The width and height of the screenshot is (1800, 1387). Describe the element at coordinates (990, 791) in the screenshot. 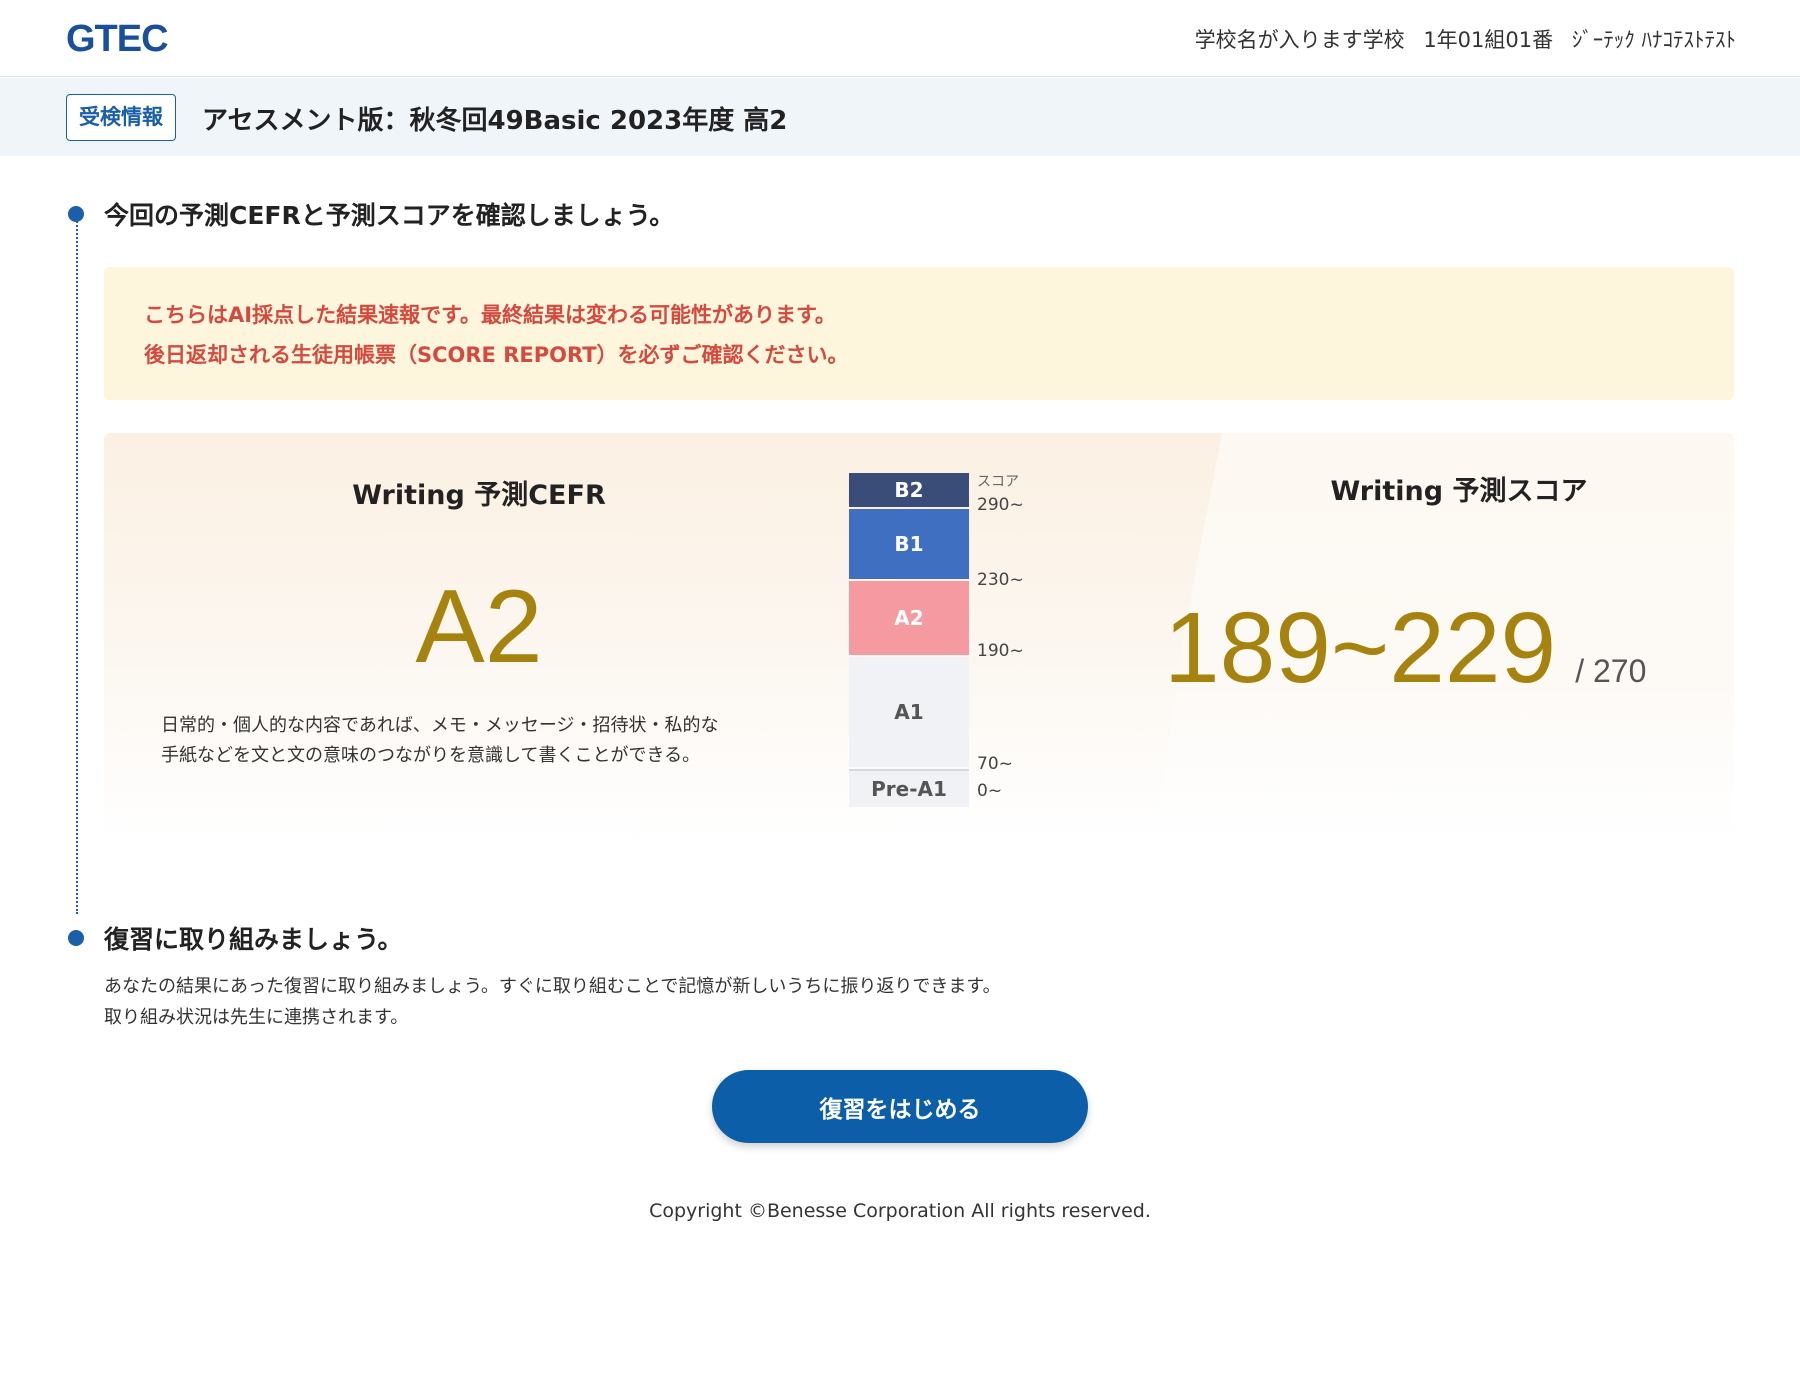

I see `threshold-0: 0~` at that location.